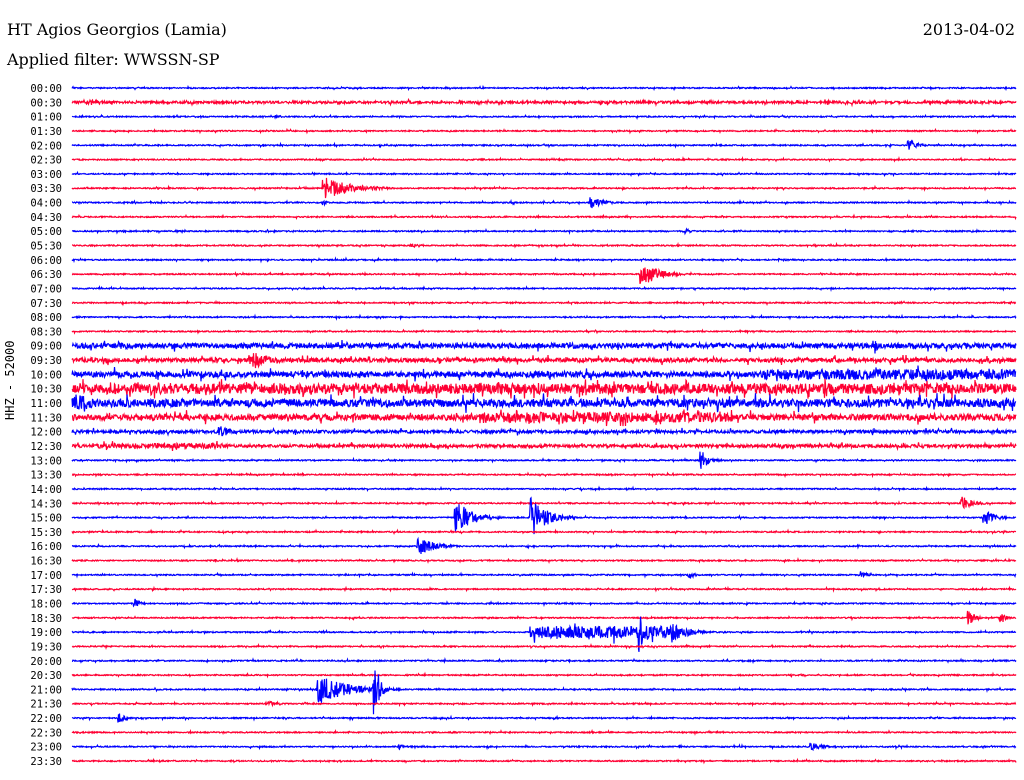 The height and width of the screenshot is (780, 1024). Describe the element at coordinates (544, 661) in the screenshot. I see `trace-row-2000` at that location.